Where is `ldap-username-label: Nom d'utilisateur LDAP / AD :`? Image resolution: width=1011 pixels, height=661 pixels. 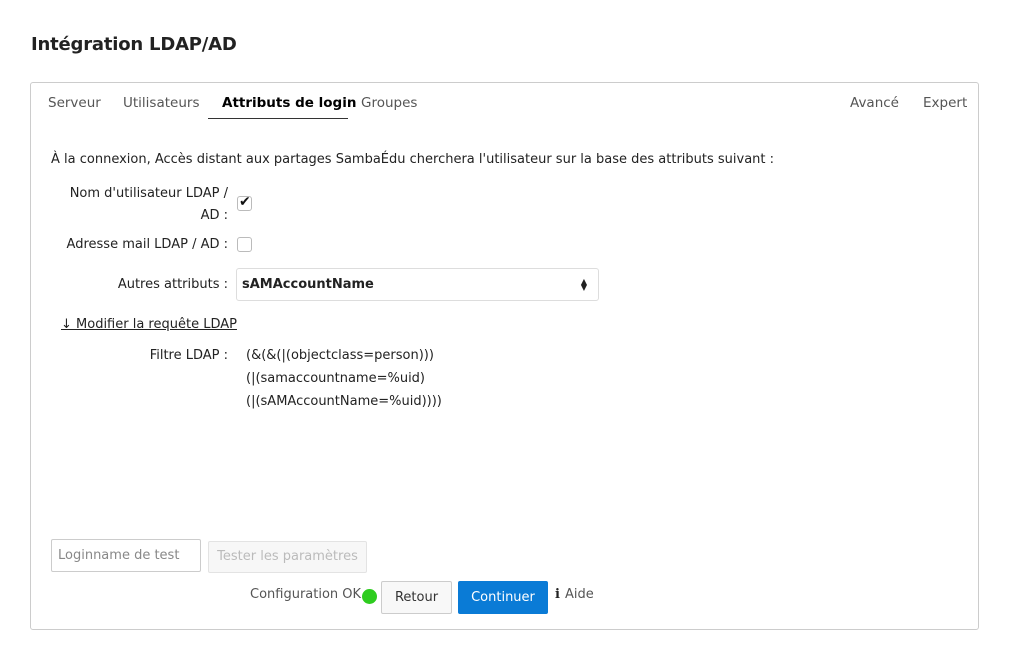 ldap-username-label: Nom d'utilisateur LDAP / AD : is located at coordinates (139, 205).